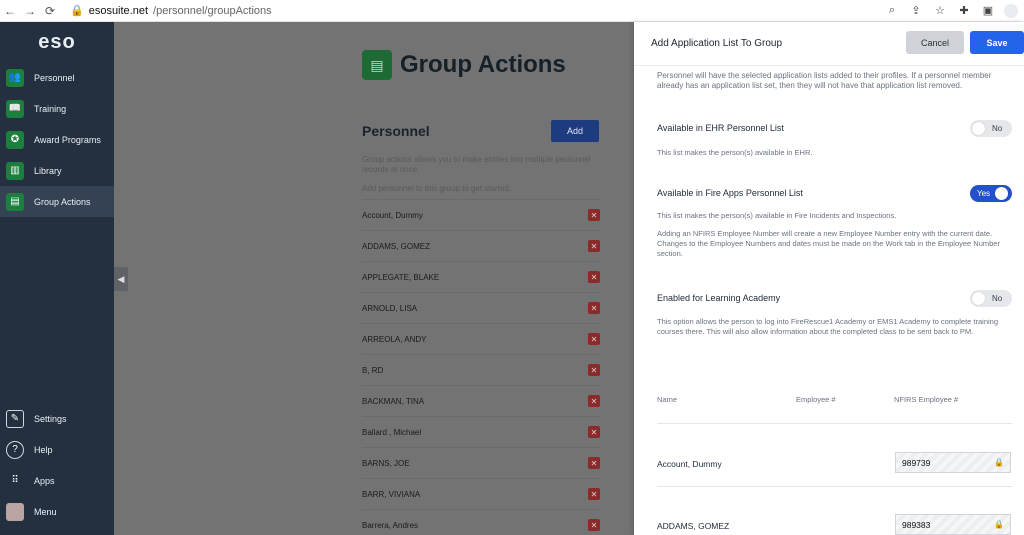 This screenshot has height=535, width=1024. I want to click on extensions-icon: ✚, so click(964, 11).